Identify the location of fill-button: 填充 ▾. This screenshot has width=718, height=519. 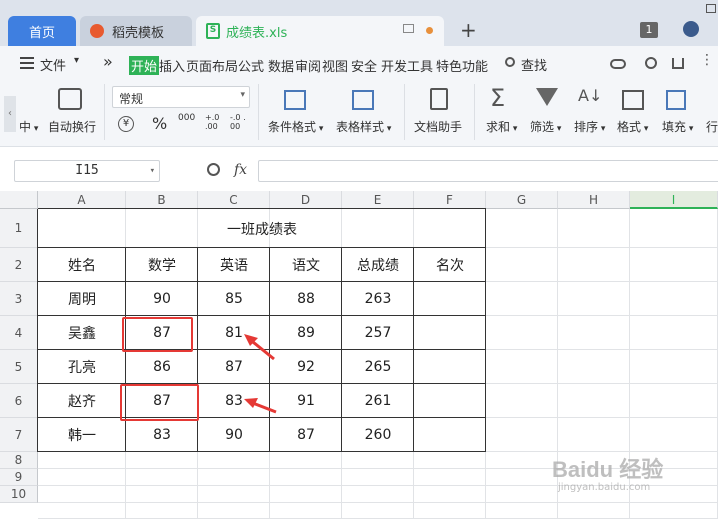
(677, 126).